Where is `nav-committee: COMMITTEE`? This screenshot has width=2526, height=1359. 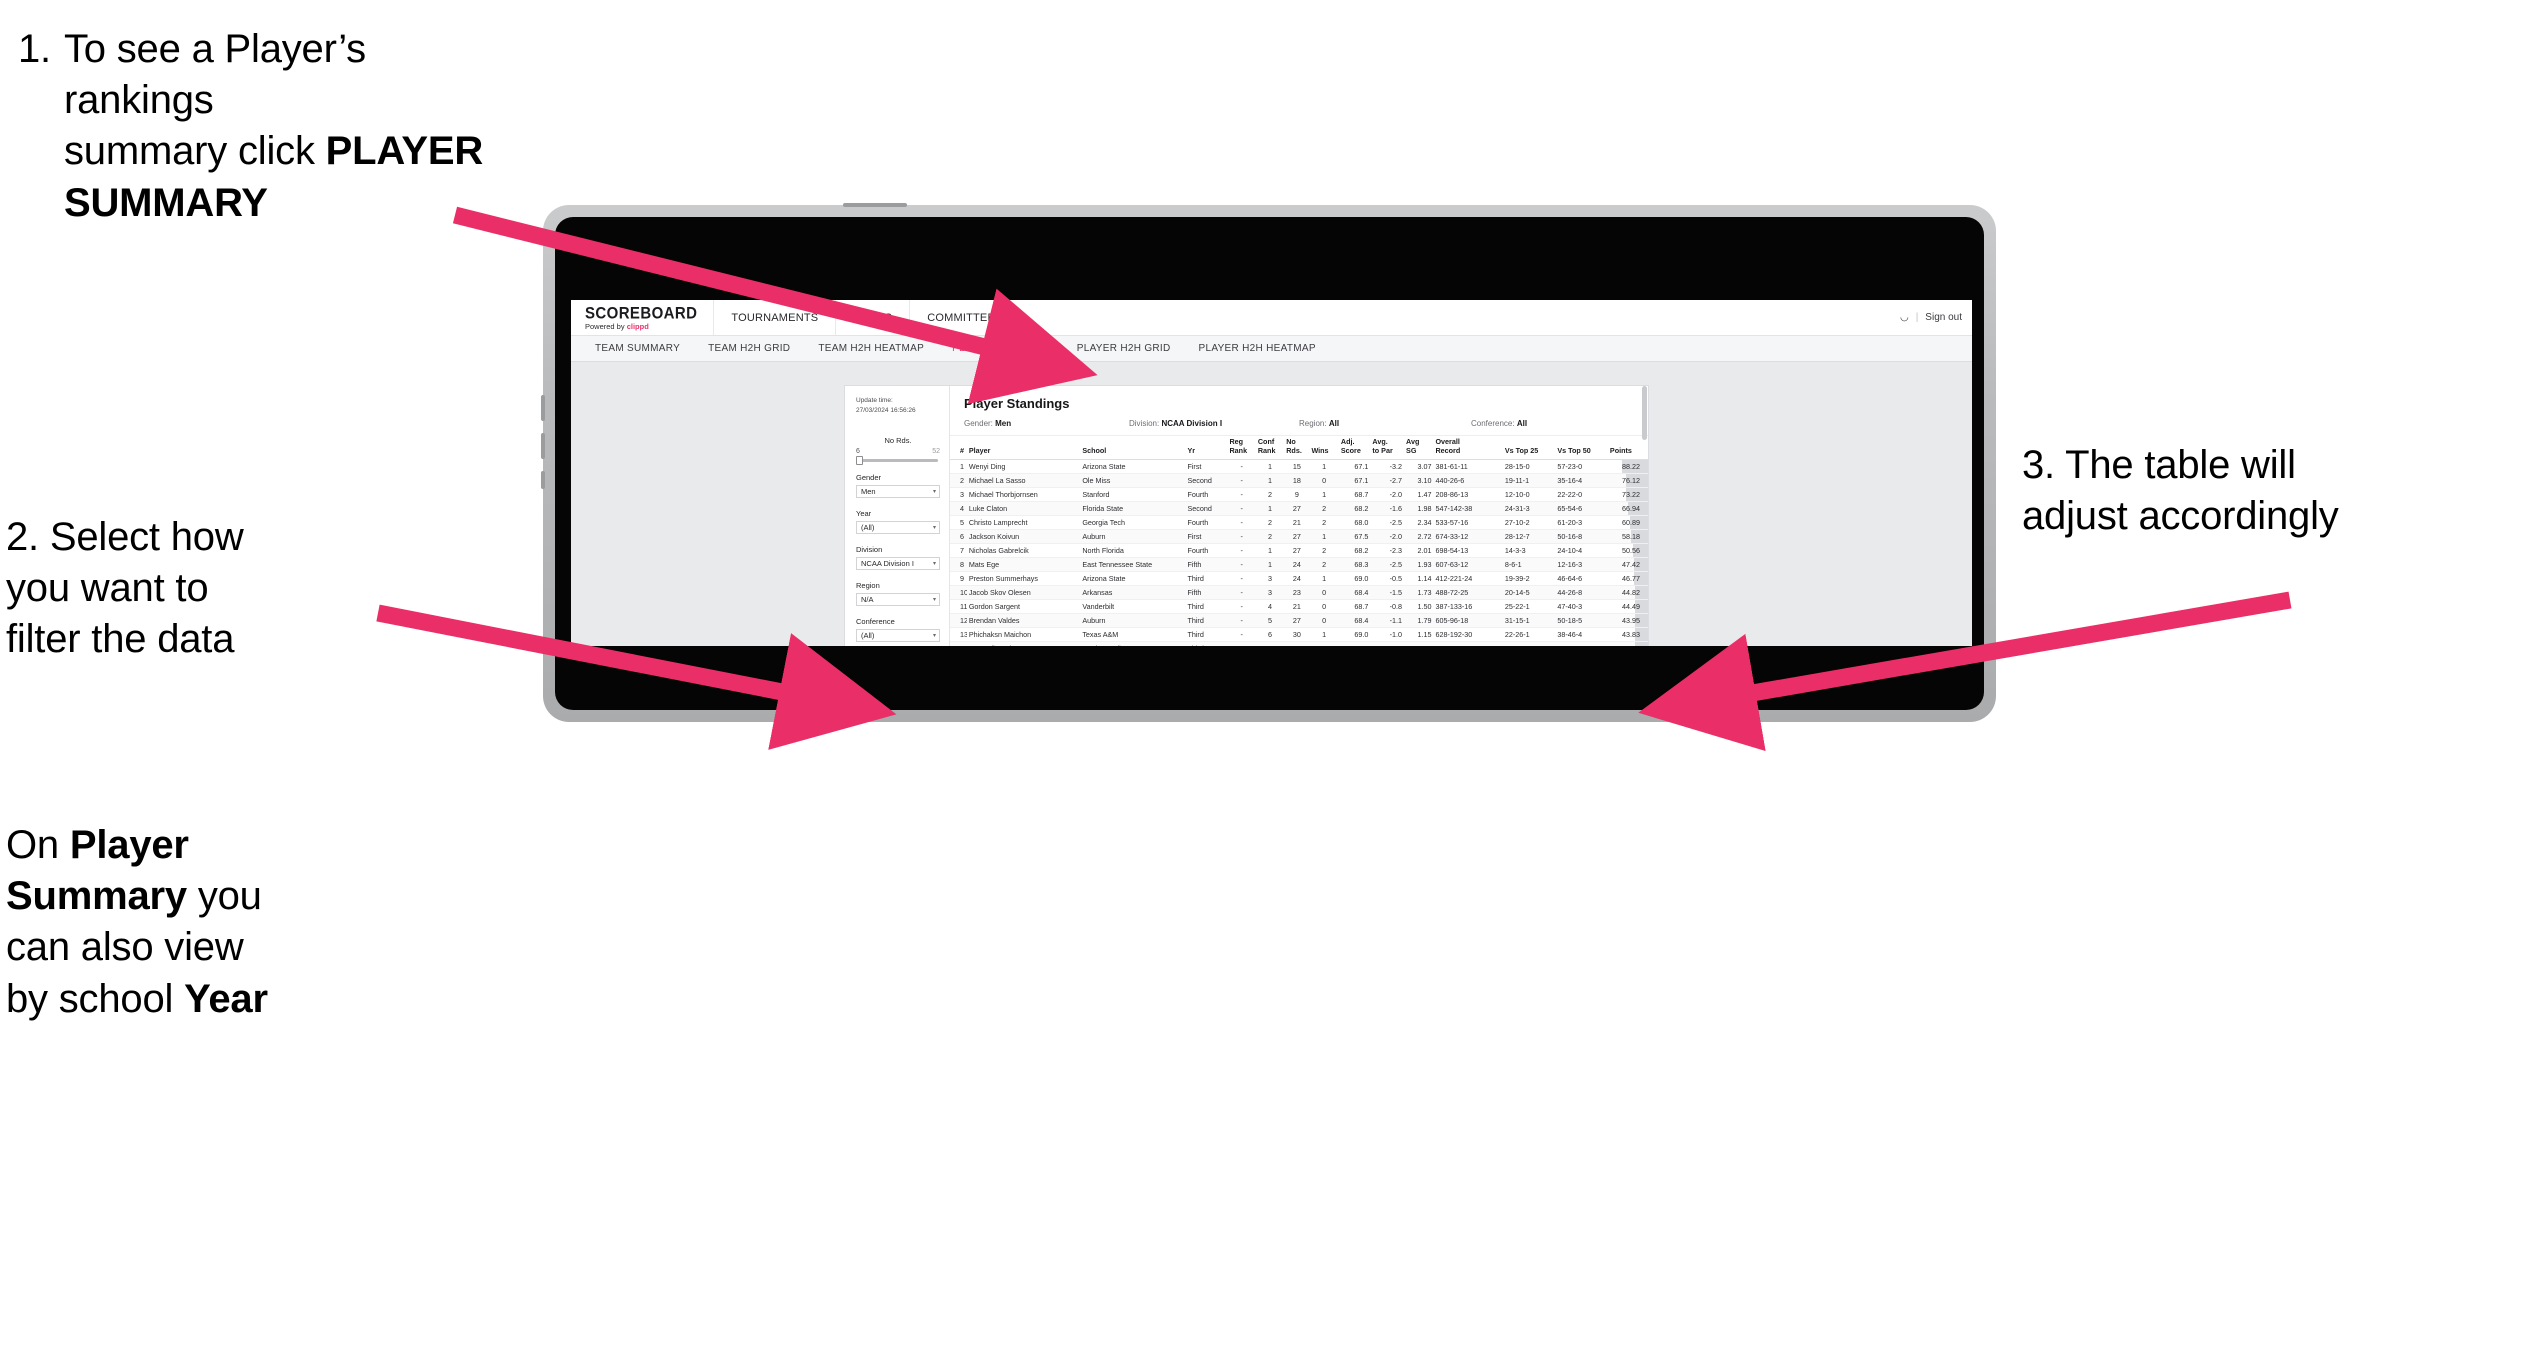 nav-committee: COMMITTEE is located at coordinates (960, 317).